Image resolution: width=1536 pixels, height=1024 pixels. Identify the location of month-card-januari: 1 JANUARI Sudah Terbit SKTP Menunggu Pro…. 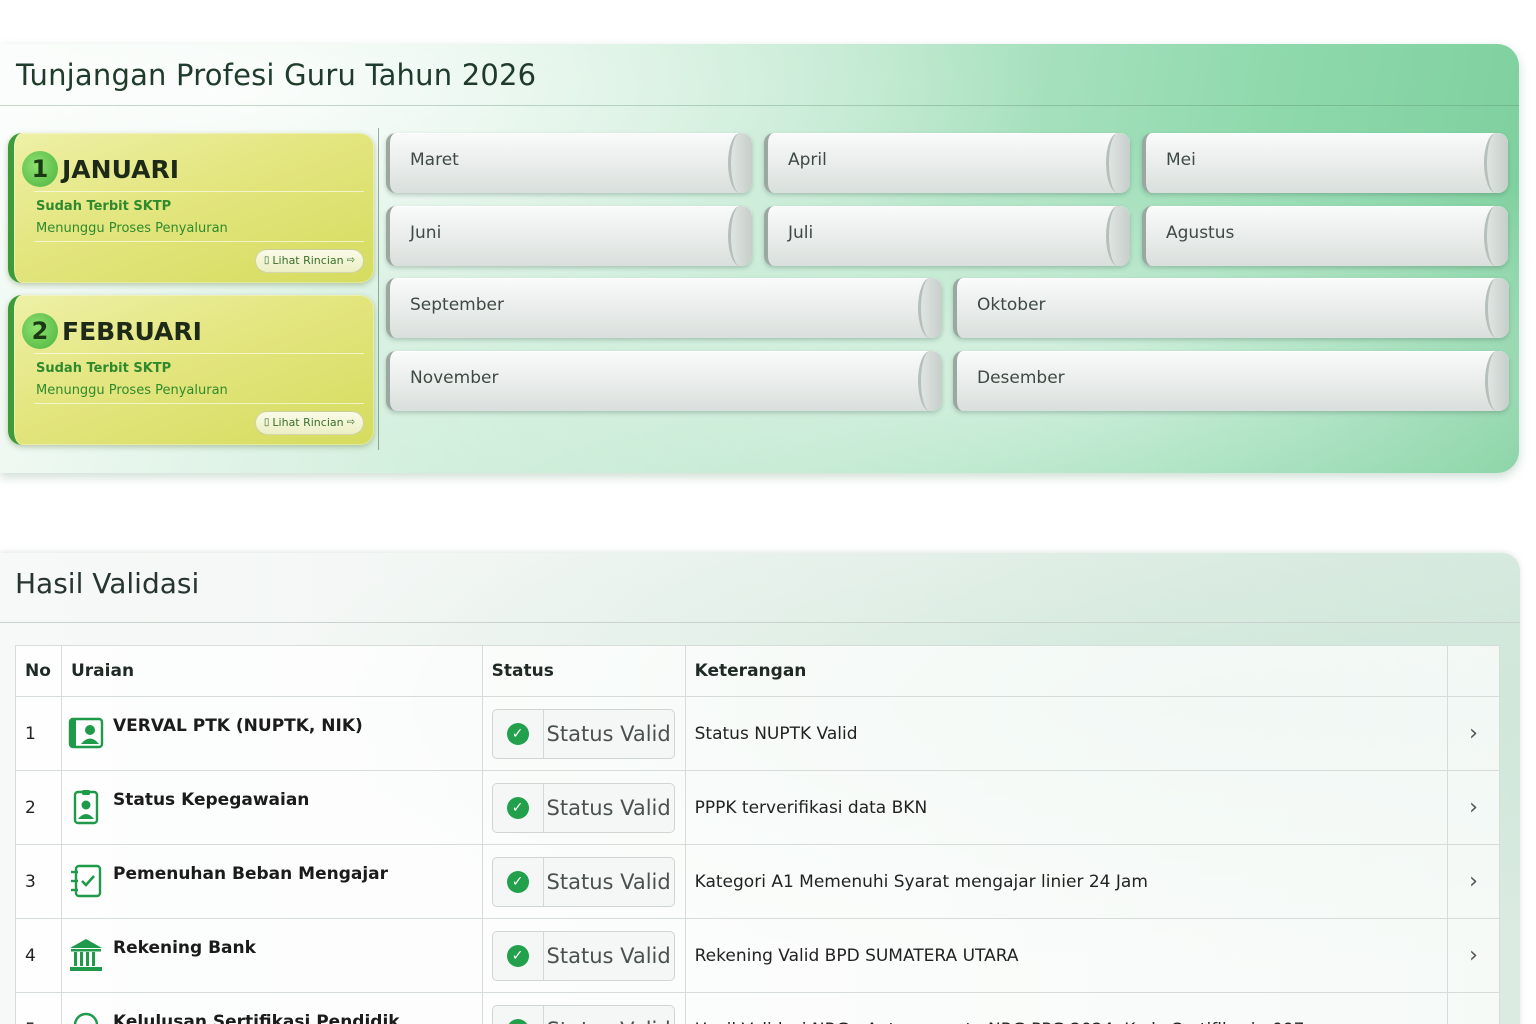
(191, 208).